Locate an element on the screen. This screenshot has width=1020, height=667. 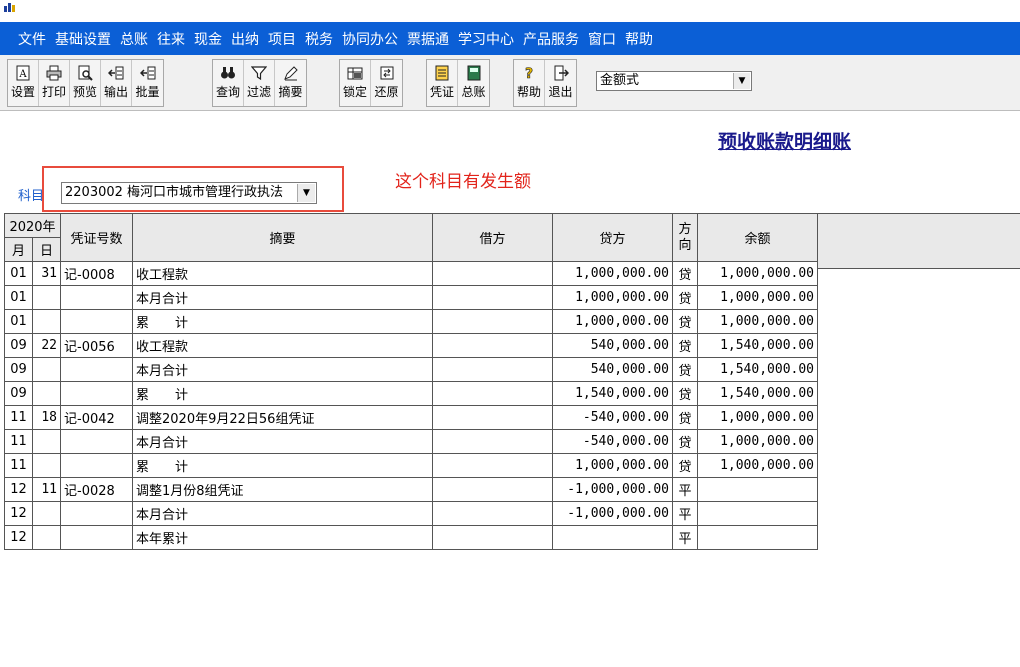
table-row: 11 本月合计 -540,000.00 贷 1,000,000.00 is located at coordinates (411, 441).